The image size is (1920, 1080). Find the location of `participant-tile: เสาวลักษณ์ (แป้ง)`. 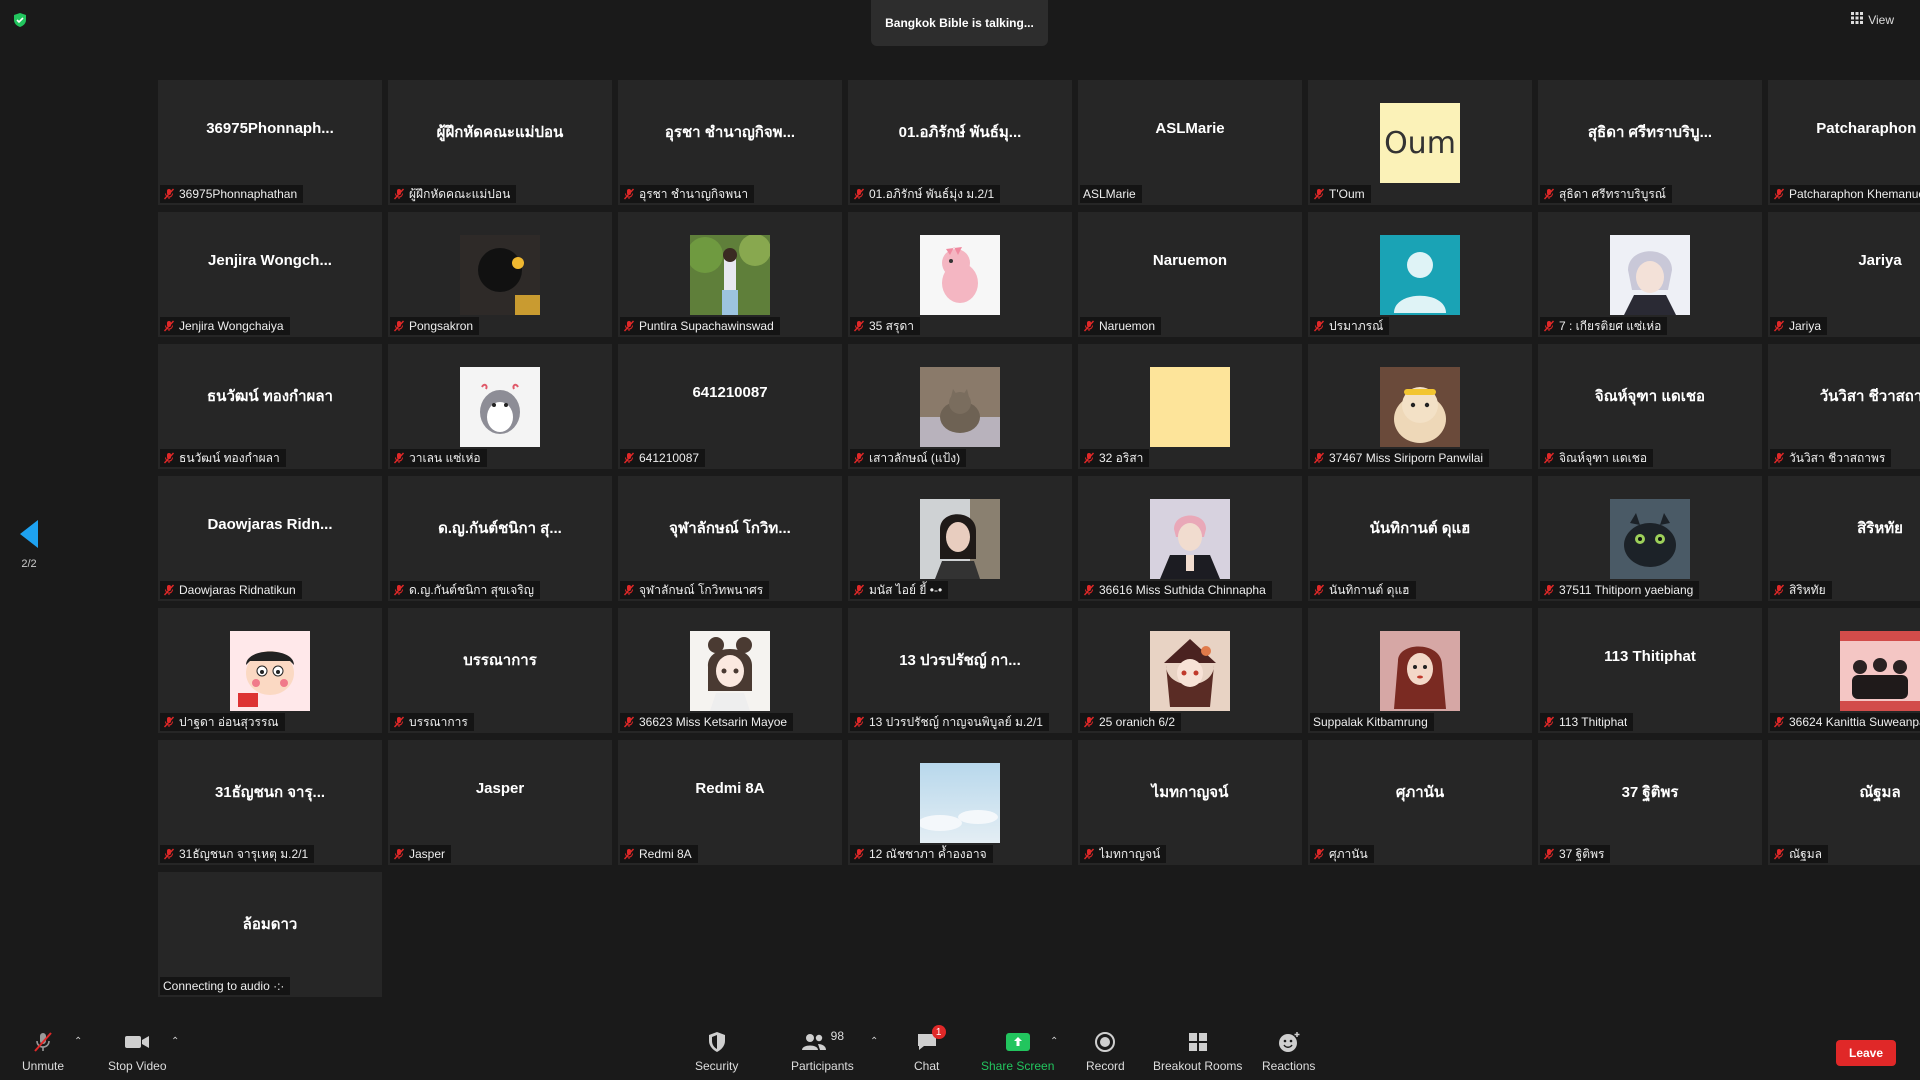

participant-tile: เสาวลักษณ์ (แป้ง) is located at coordinates (960, 406).